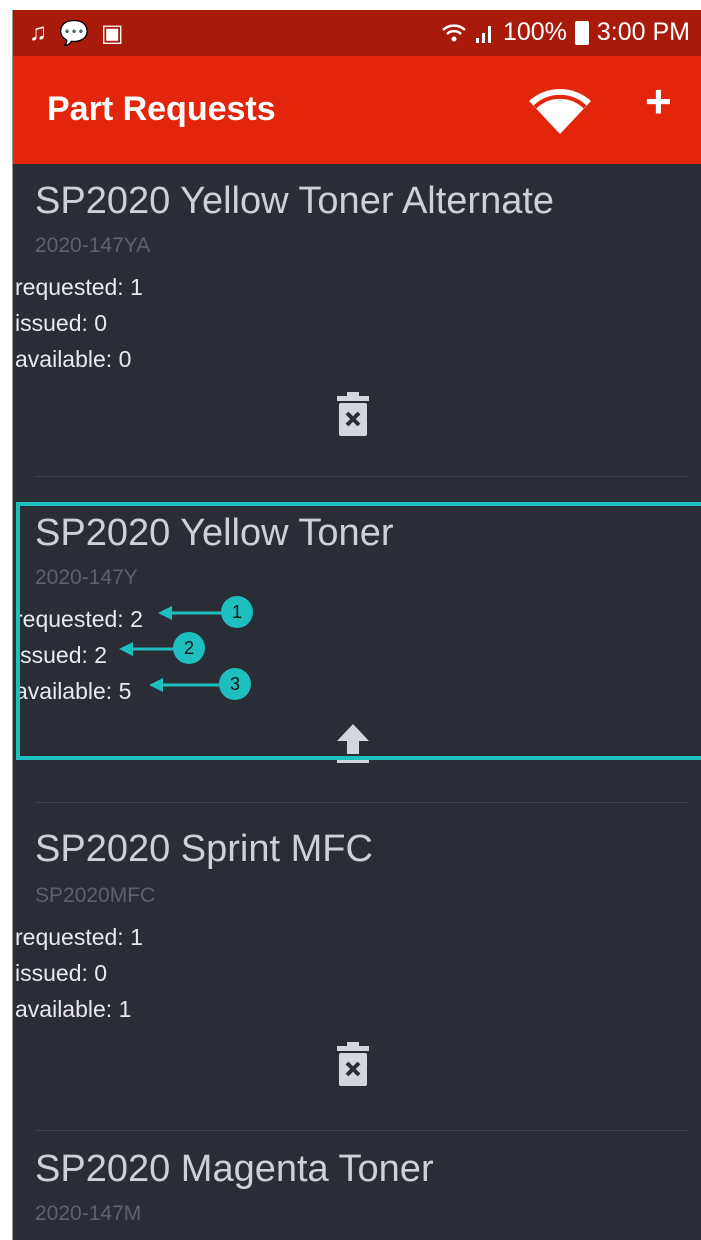 This screenshot has height=1240, width=701. What do you see at coordinates (534, 32) in the screenshot?
I see `battery-percent: 100%` at bounding box center [534, 32].